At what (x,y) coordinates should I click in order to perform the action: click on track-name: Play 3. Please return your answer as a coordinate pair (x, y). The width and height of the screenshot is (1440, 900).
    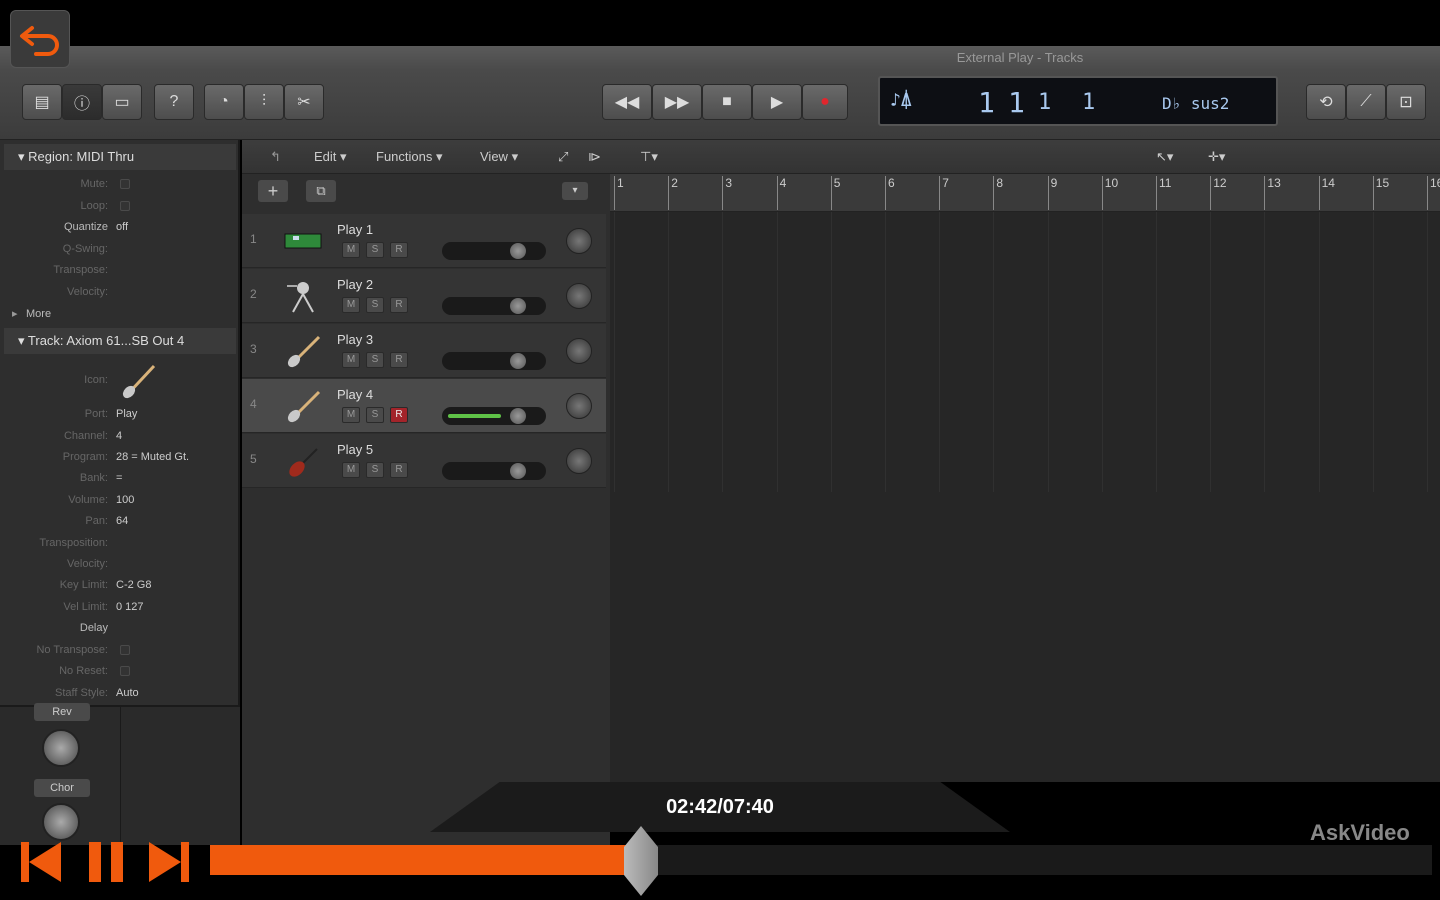
    Looking at the image, I should click on (355, 339).